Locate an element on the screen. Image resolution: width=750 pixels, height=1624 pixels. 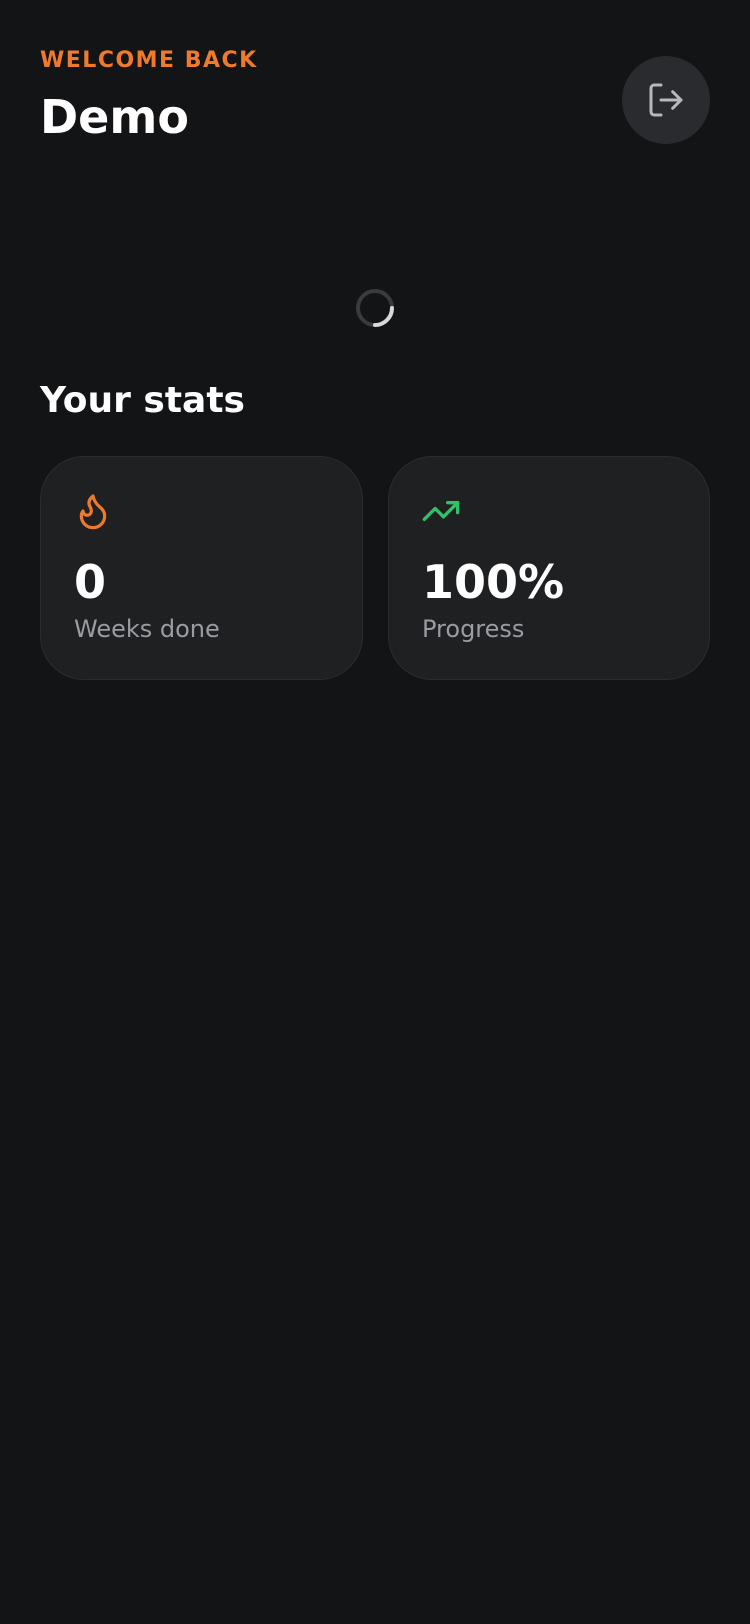
stat-card-progress: 100% Progress is located at coordinates (549, 568).